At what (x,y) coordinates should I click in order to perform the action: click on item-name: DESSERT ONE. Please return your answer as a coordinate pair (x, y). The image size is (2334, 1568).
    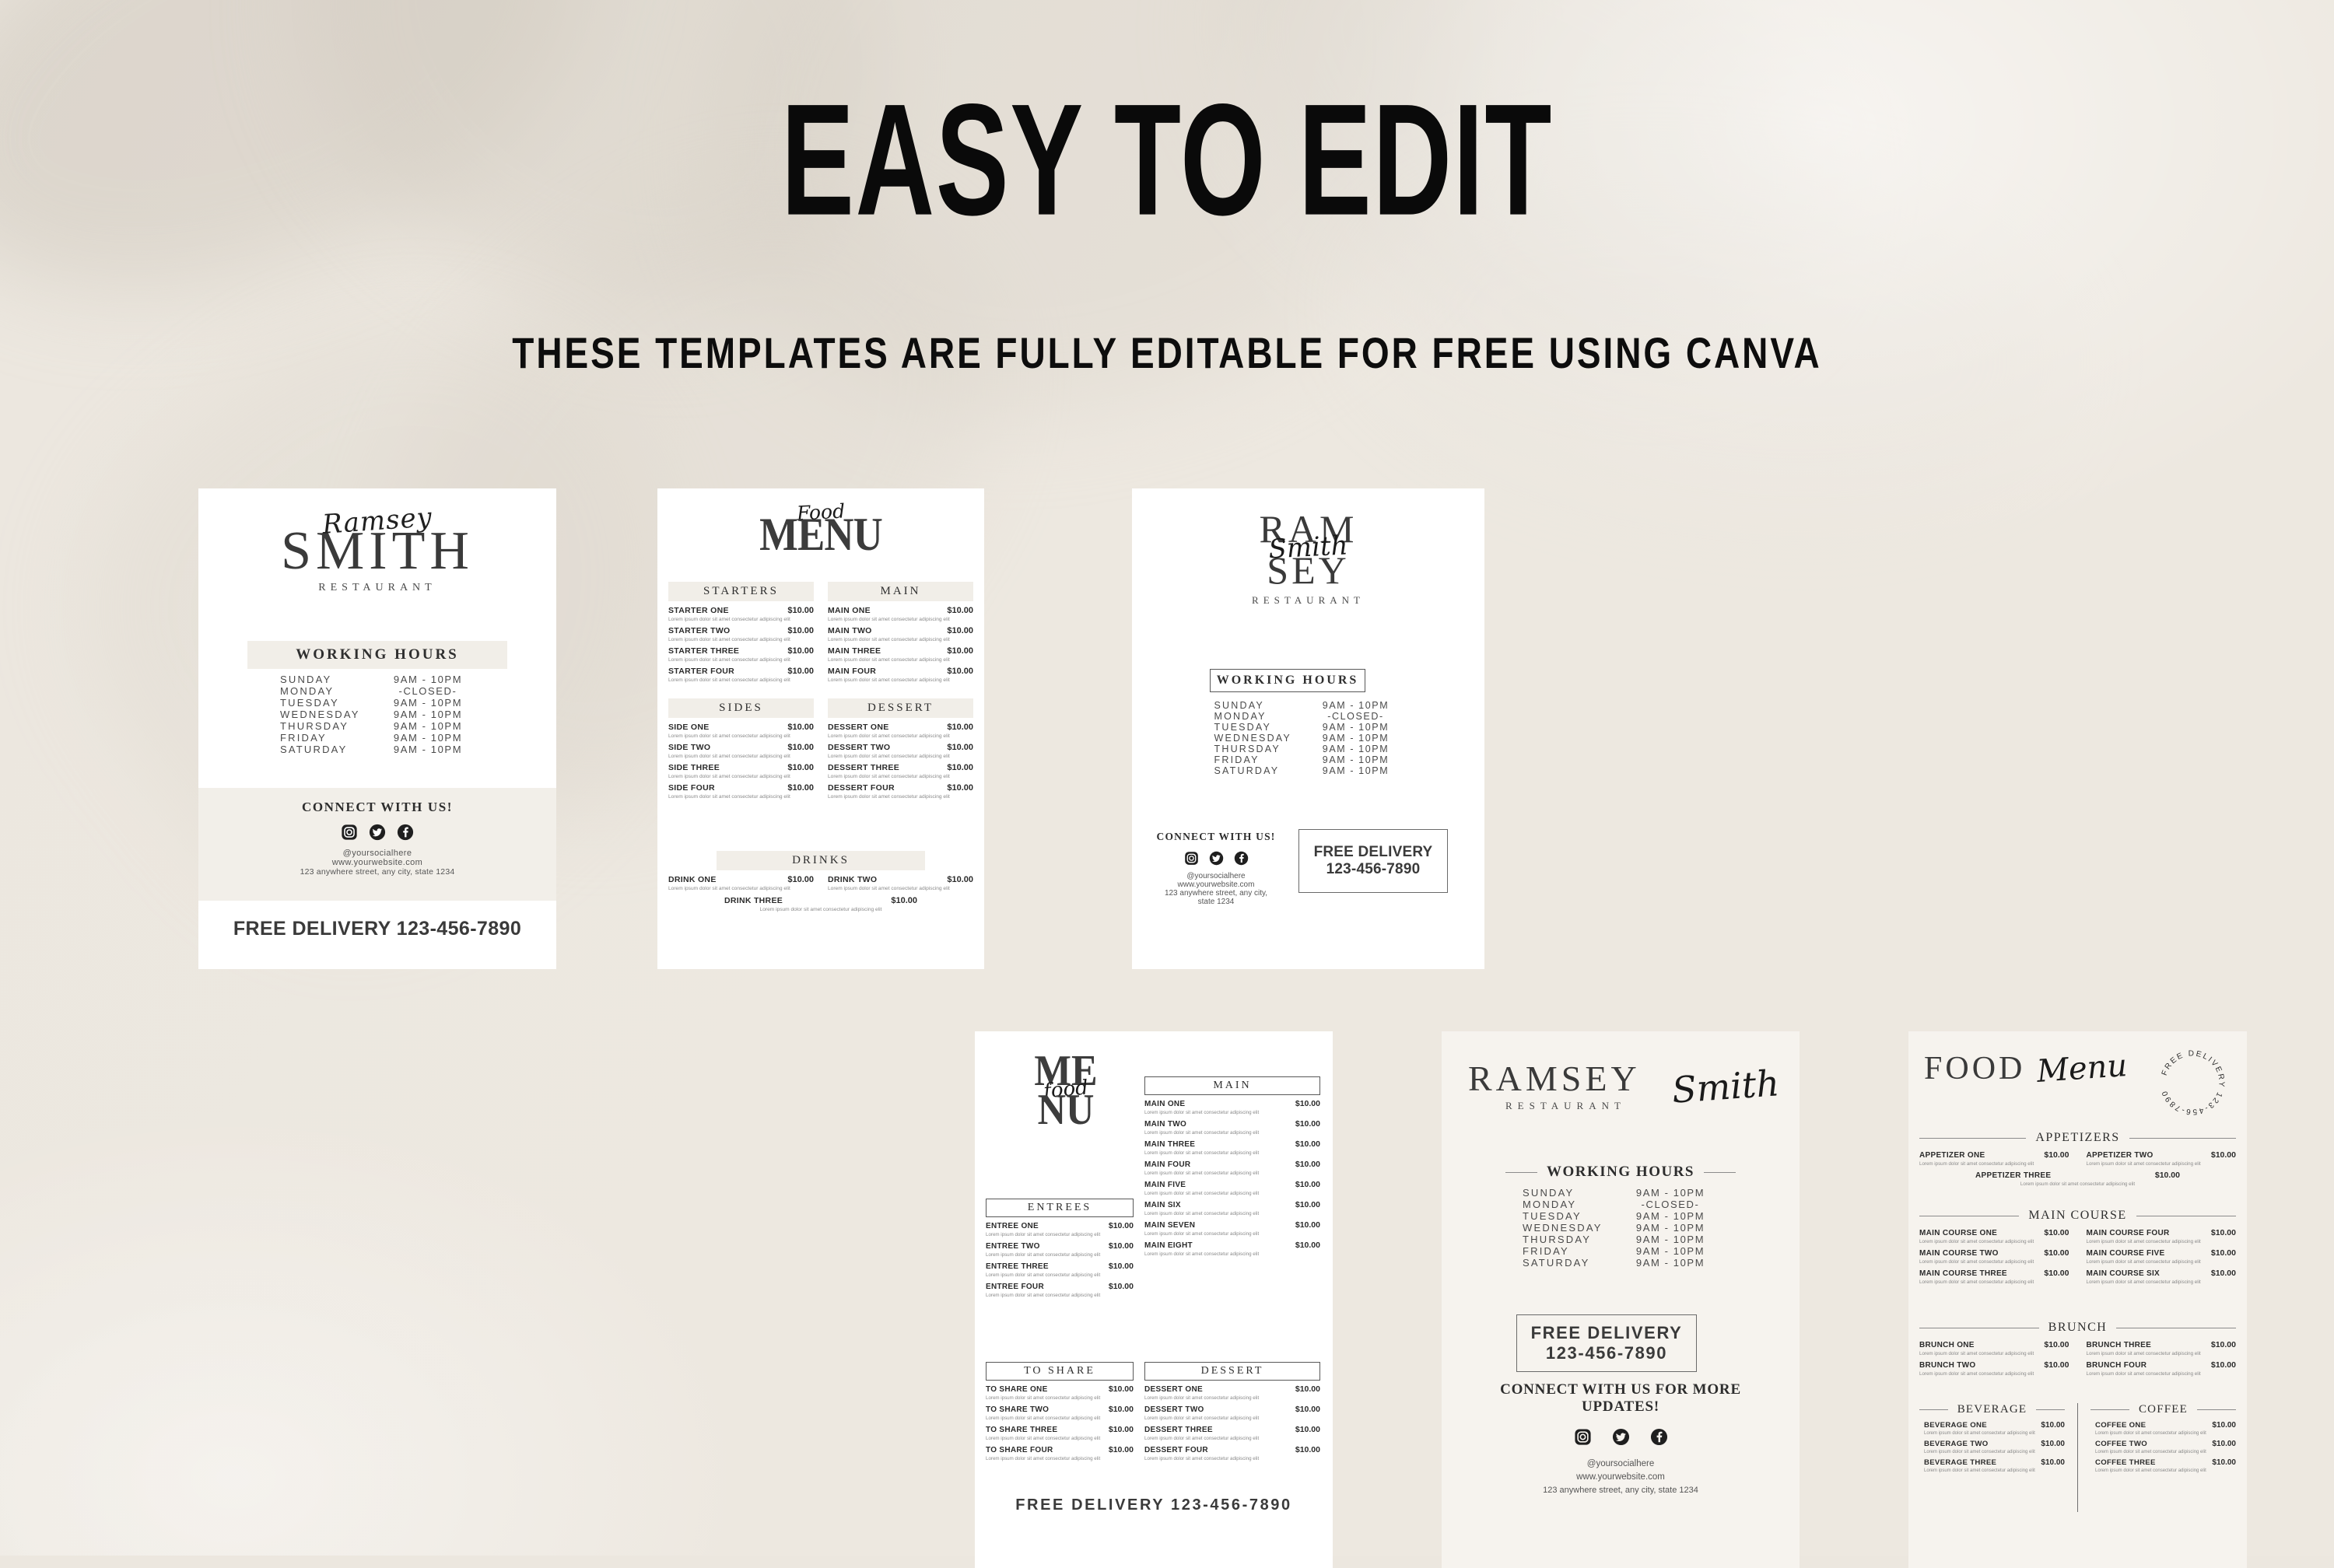
    Looking at the image, I should click on (1174, 1390).